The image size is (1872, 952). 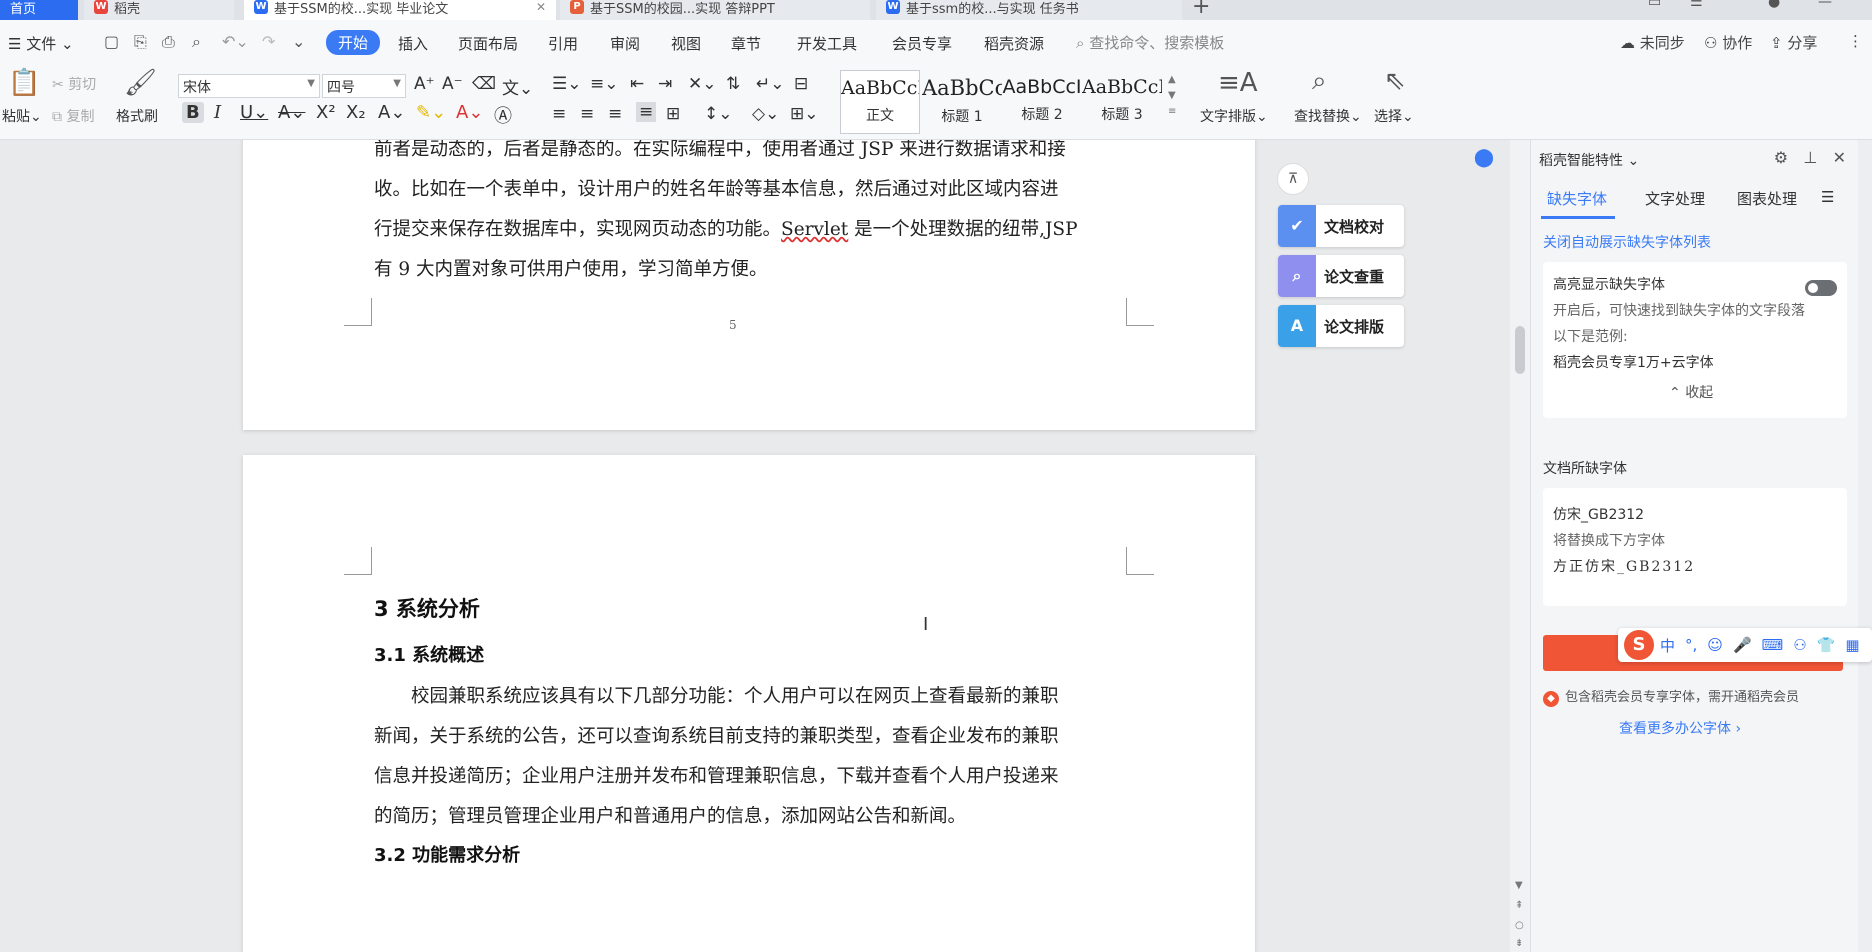 What do you see at coordinates (431, 112) in the screenshot?
I see `highlight-button: ✎⌄` at bounding box center [431, 112].